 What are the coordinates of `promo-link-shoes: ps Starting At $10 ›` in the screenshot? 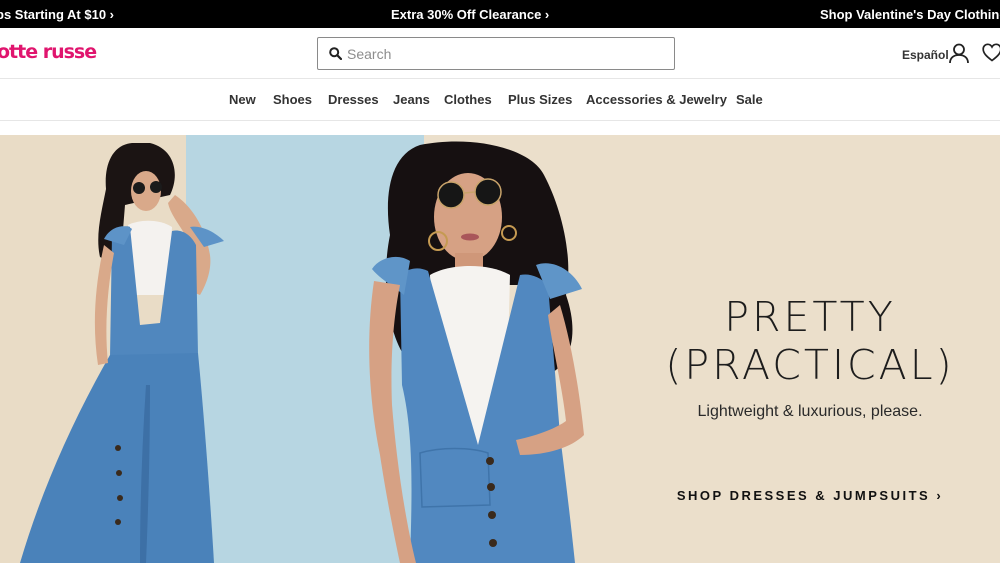 It's located at (57, 14).